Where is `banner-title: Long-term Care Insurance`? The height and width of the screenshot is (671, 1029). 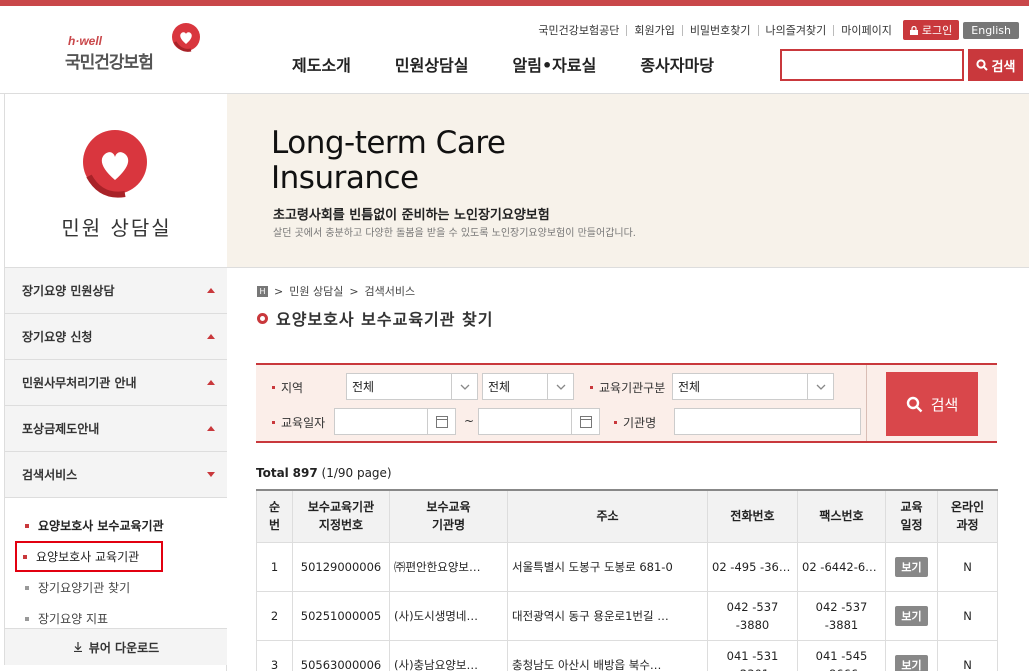
banner-title: Long-term Care Insurance is located at coordinates (388, 161).